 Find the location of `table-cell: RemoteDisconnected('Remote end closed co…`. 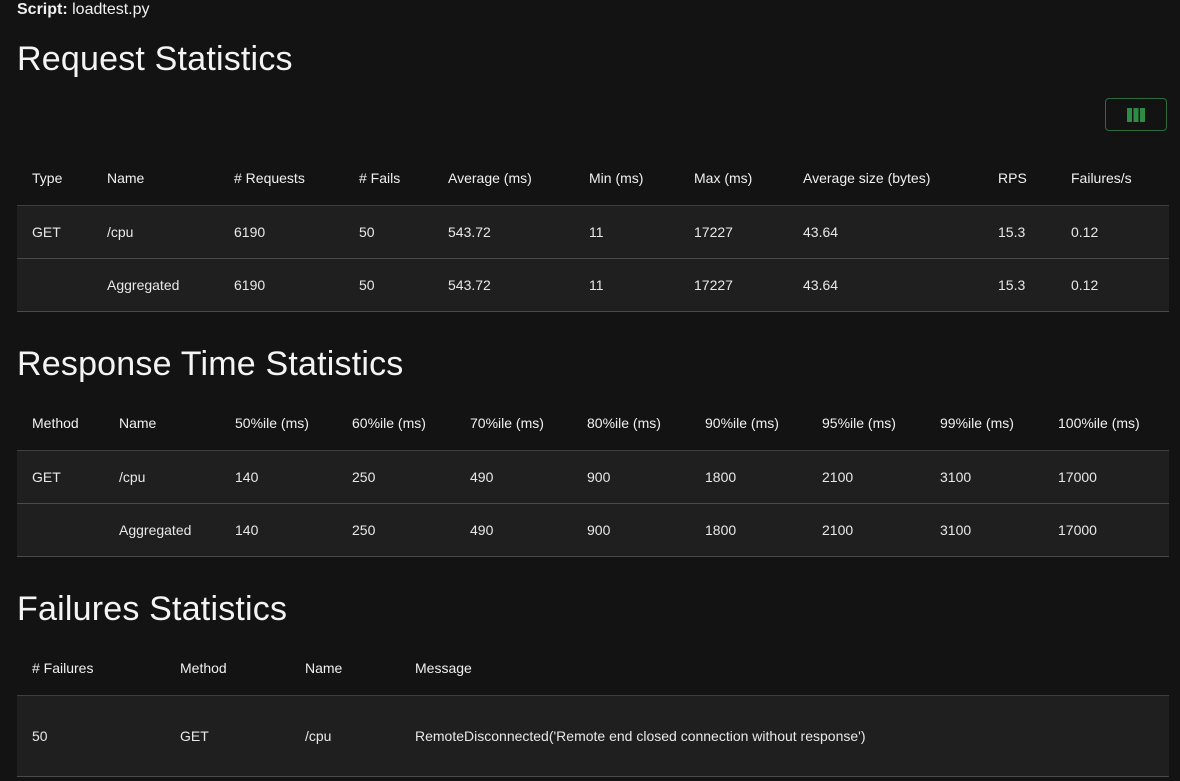

table-cell: RemoteDisconnected('Remote end closed co… is located at coordinates (784, 736).